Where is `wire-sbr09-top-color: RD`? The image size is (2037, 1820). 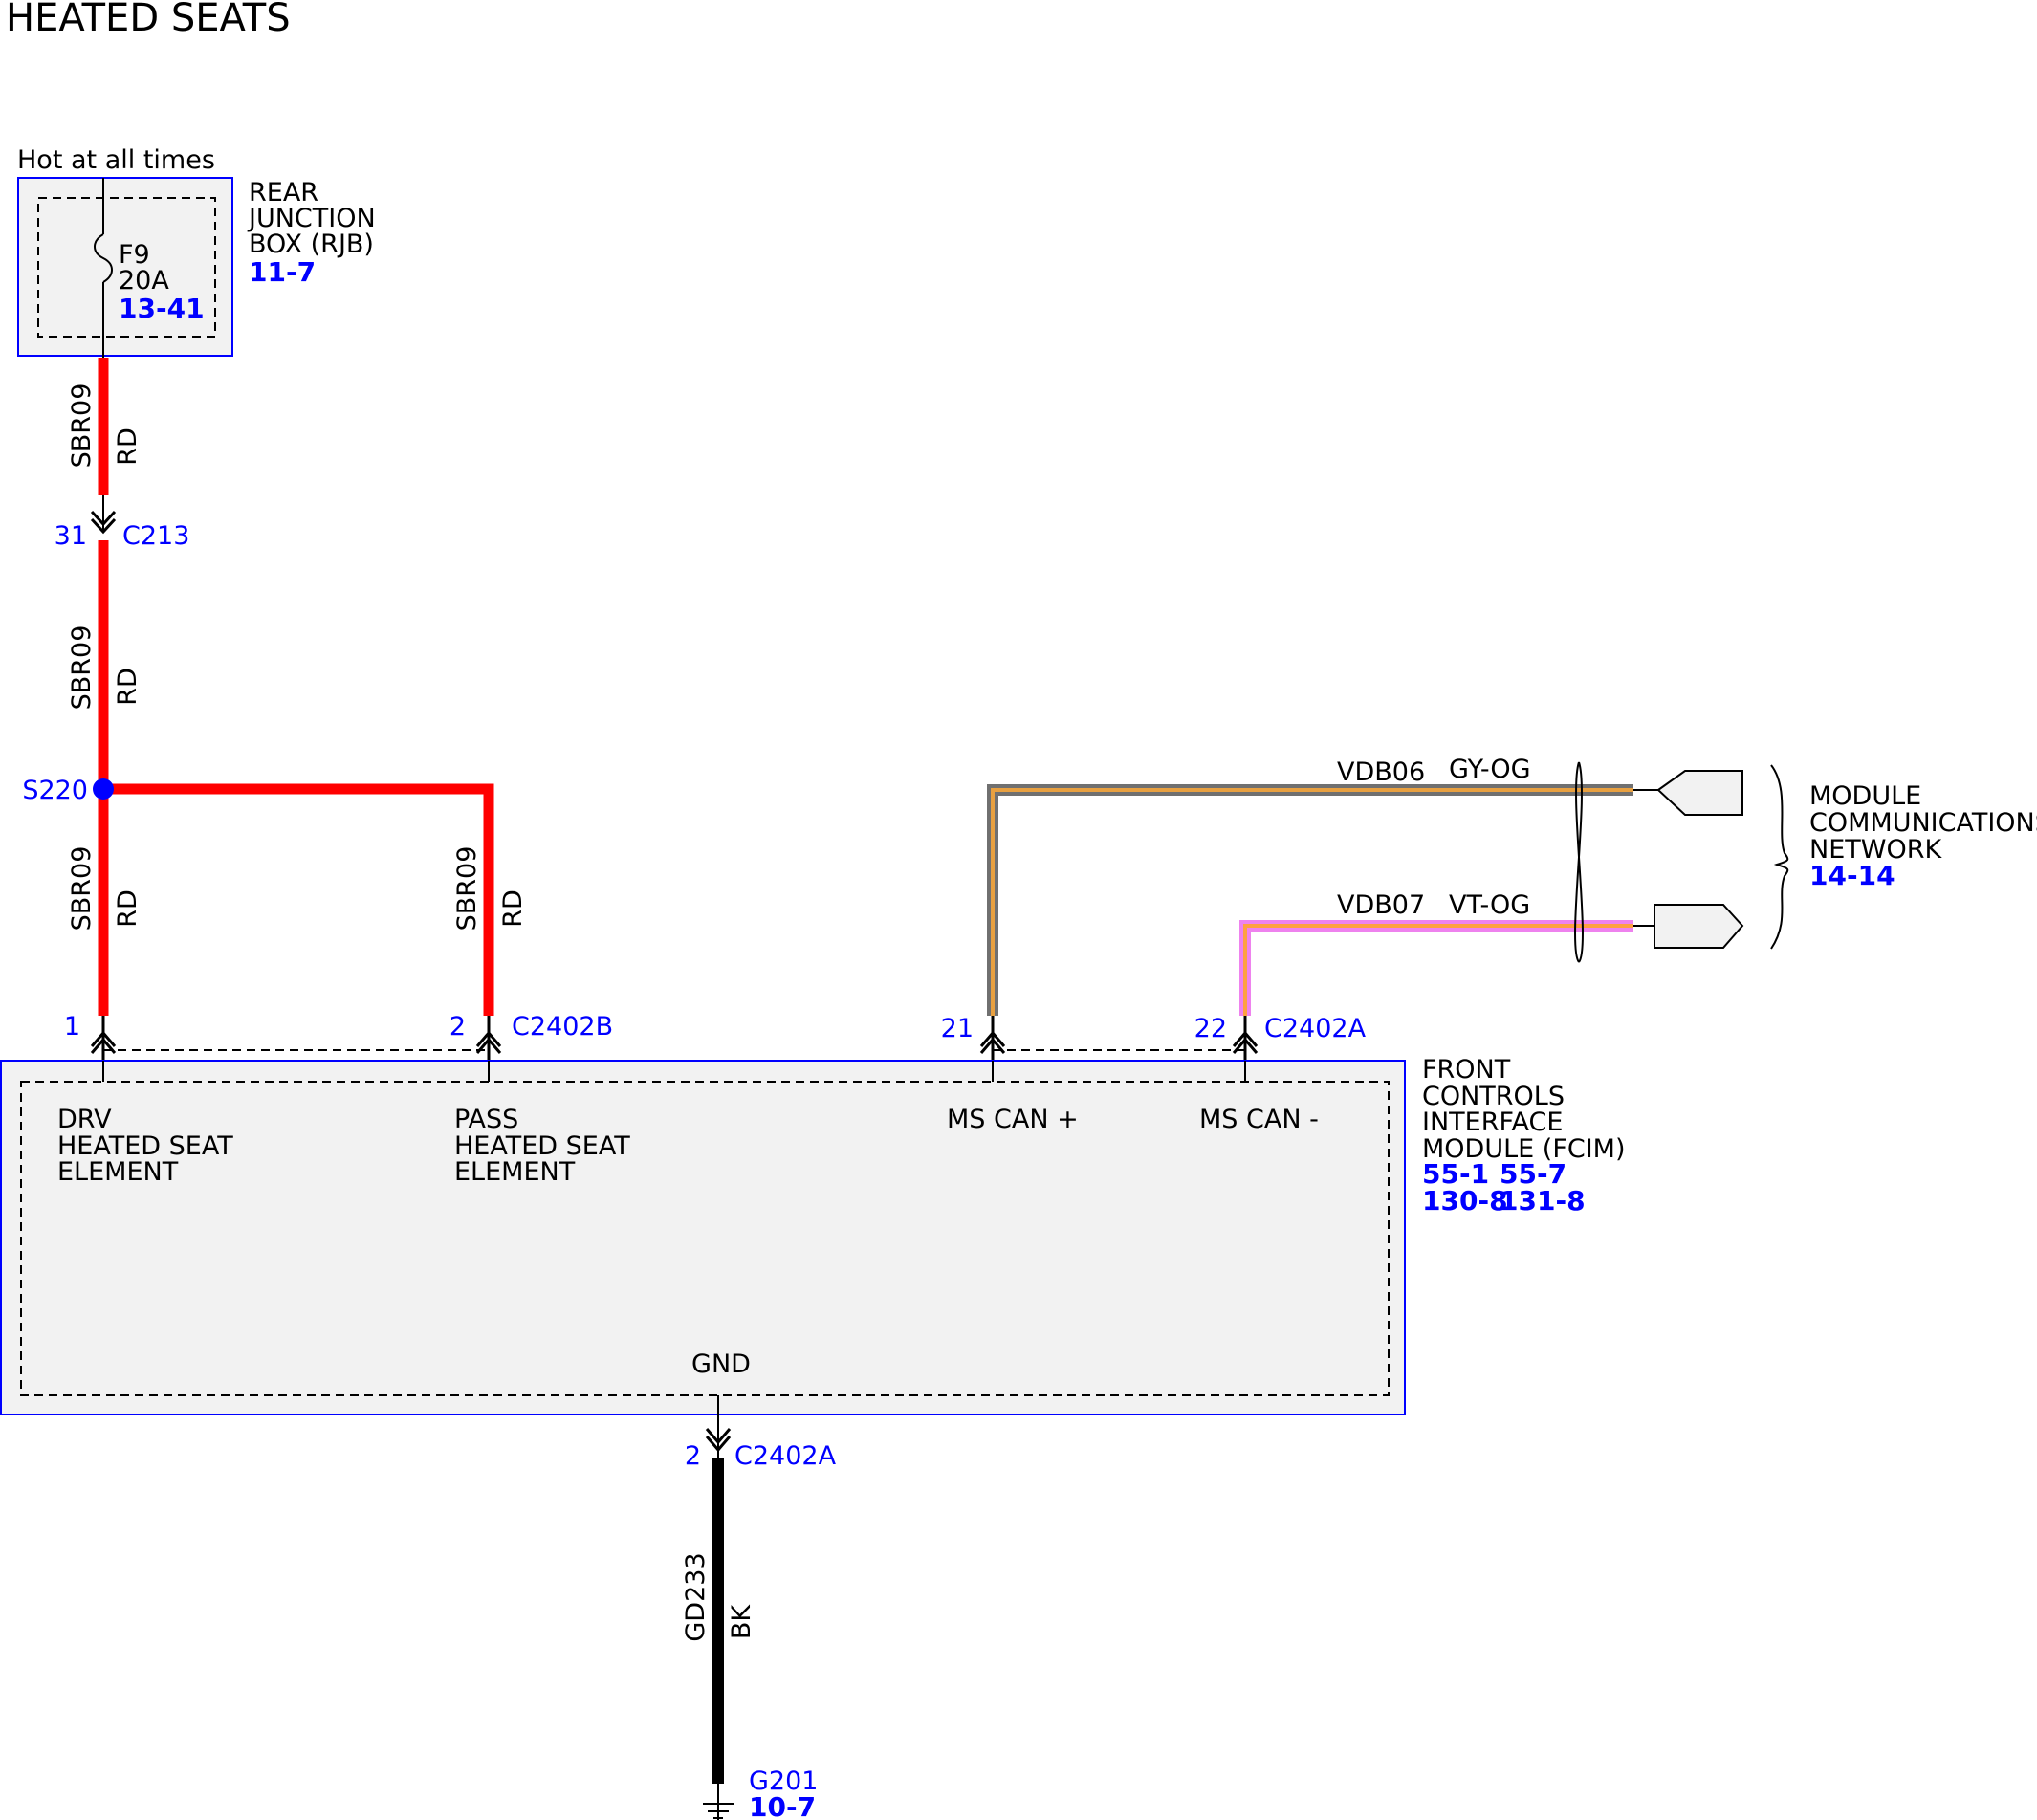
wire-sbr09-top-color: RD is located at coordinates (128, 447).